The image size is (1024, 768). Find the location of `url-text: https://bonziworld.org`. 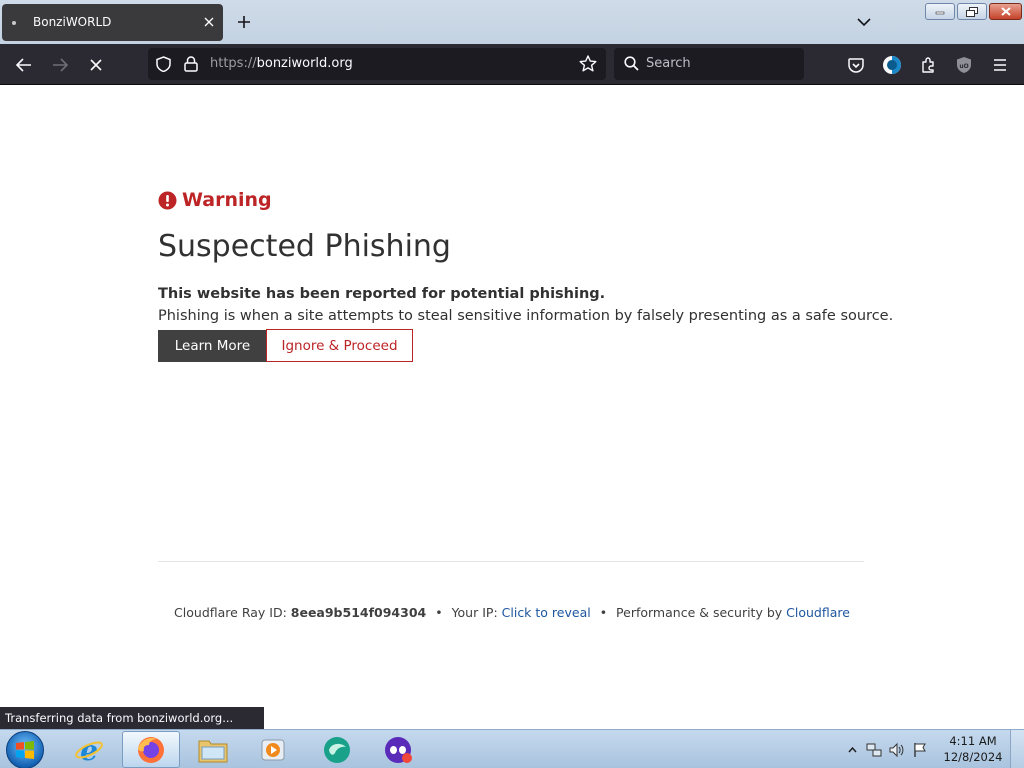

url-text: https://bonziworld.org is located at coordinates (281, 63).